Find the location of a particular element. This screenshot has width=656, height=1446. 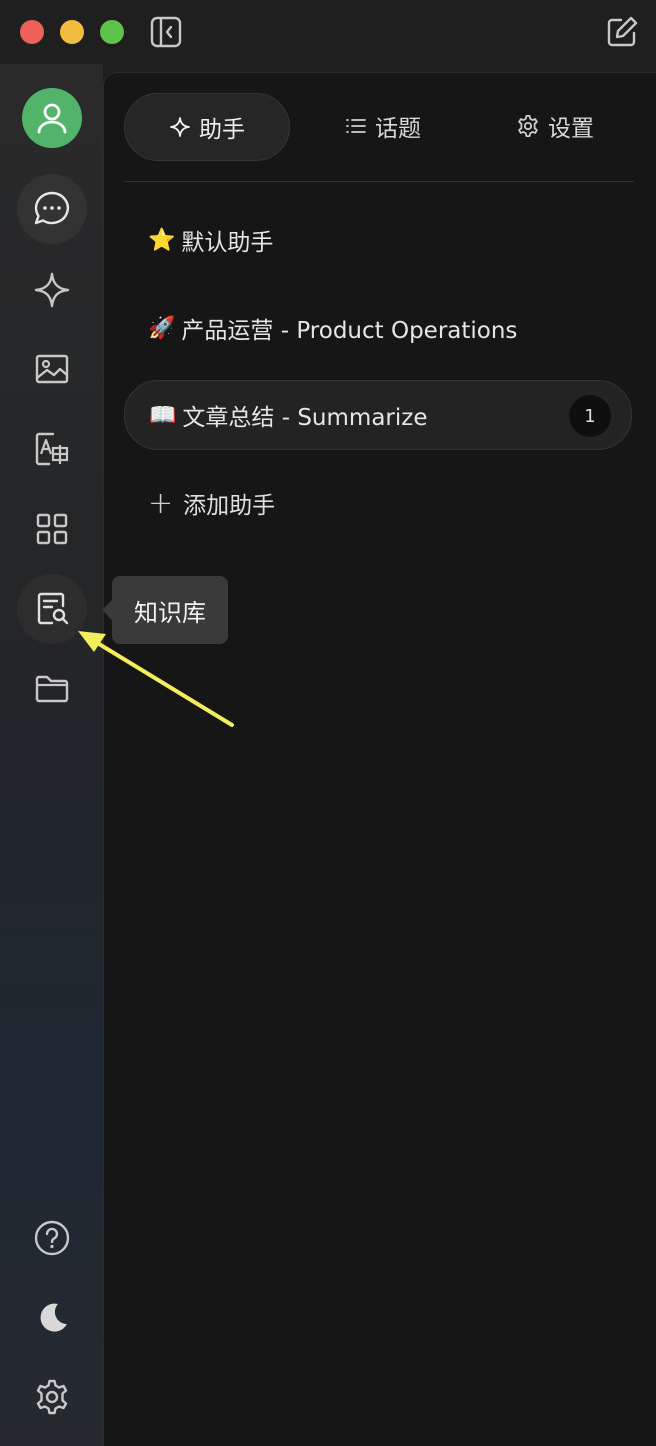

tab-assistants: 助手 is located at coordinates (207, 127).